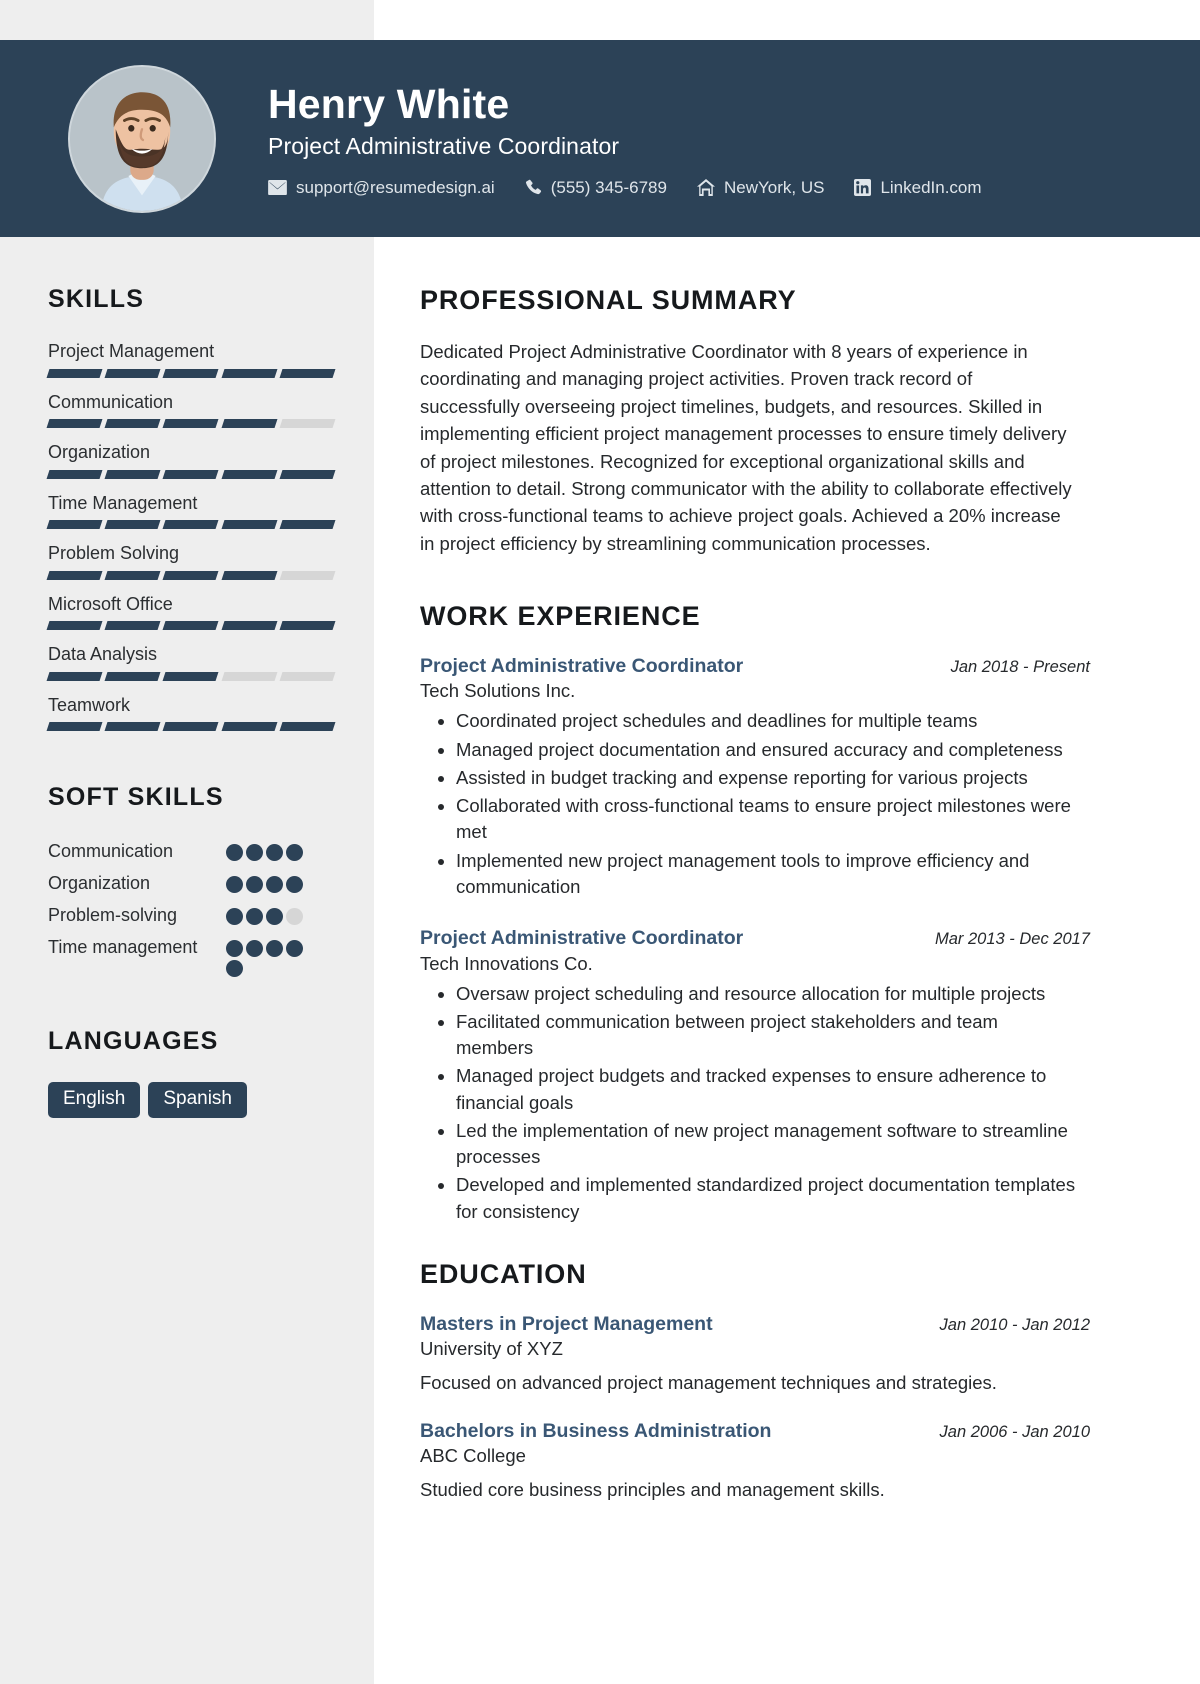 This screenshot has height=1684, width=1200. I want to click on contact-linkedin-text: LinkedIn.com, so click(931, 187).